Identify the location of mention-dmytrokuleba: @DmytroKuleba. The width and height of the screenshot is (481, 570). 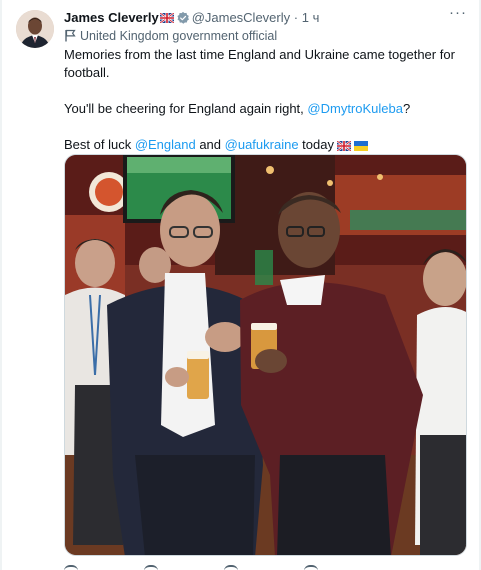
(355, 108).